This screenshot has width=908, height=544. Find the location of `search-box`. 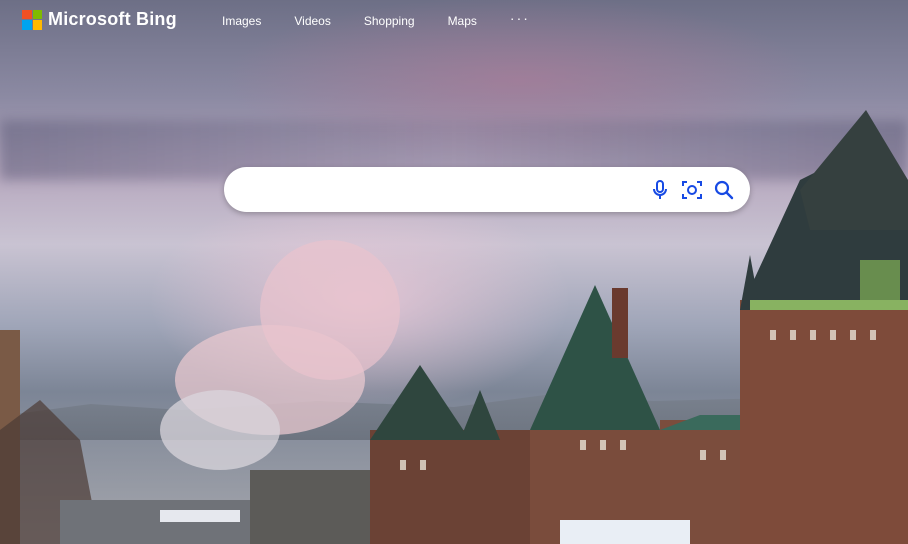

search-box is located at coordinates (487, 189).